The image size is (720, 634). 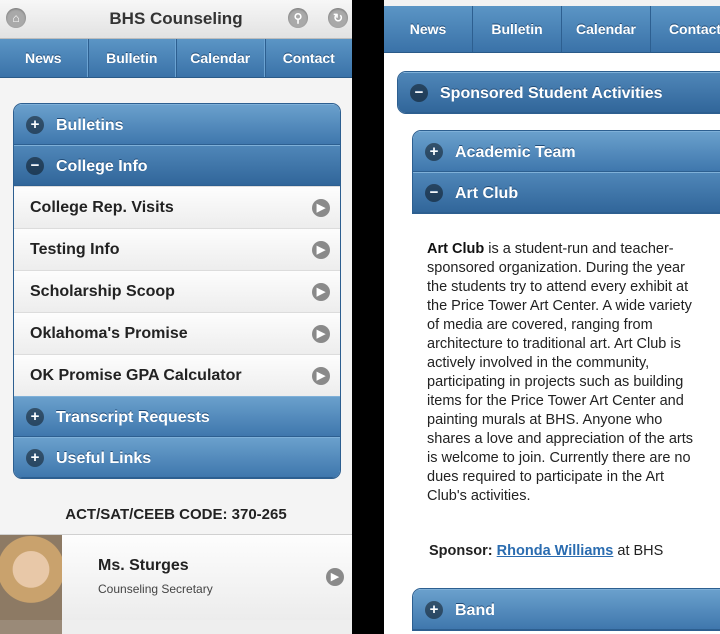 I want to click on useful-links-label: Useful Links, so click(x=104, y=458).